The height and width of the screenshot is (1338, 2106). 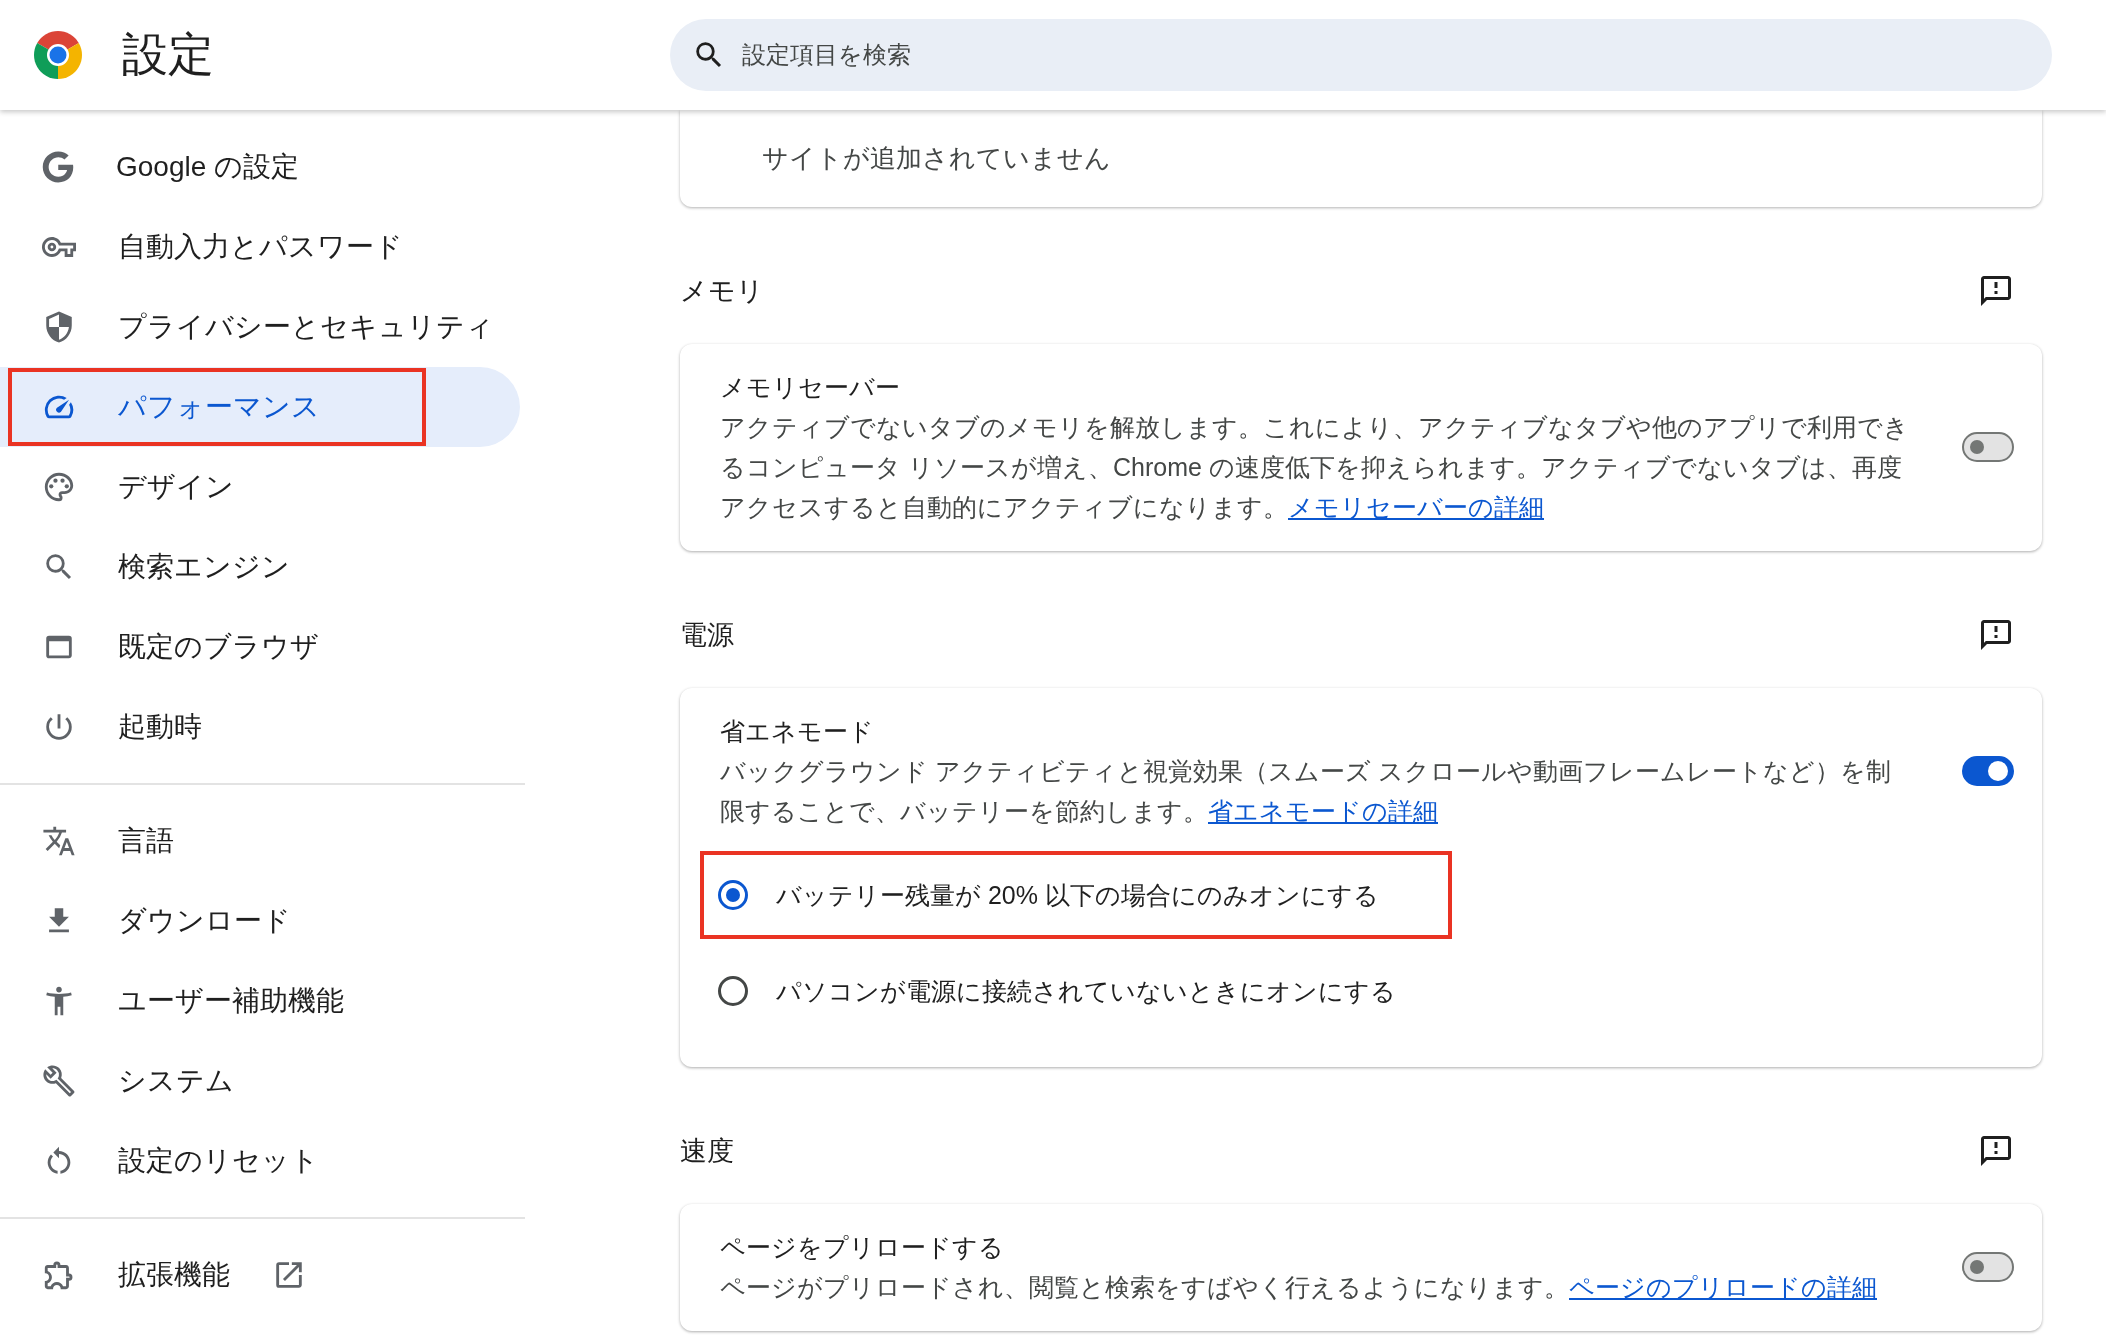 What do you see at coordinates (59, 841) in the screenshot?
I see `translate-icon` at bounding box center [59, 841].